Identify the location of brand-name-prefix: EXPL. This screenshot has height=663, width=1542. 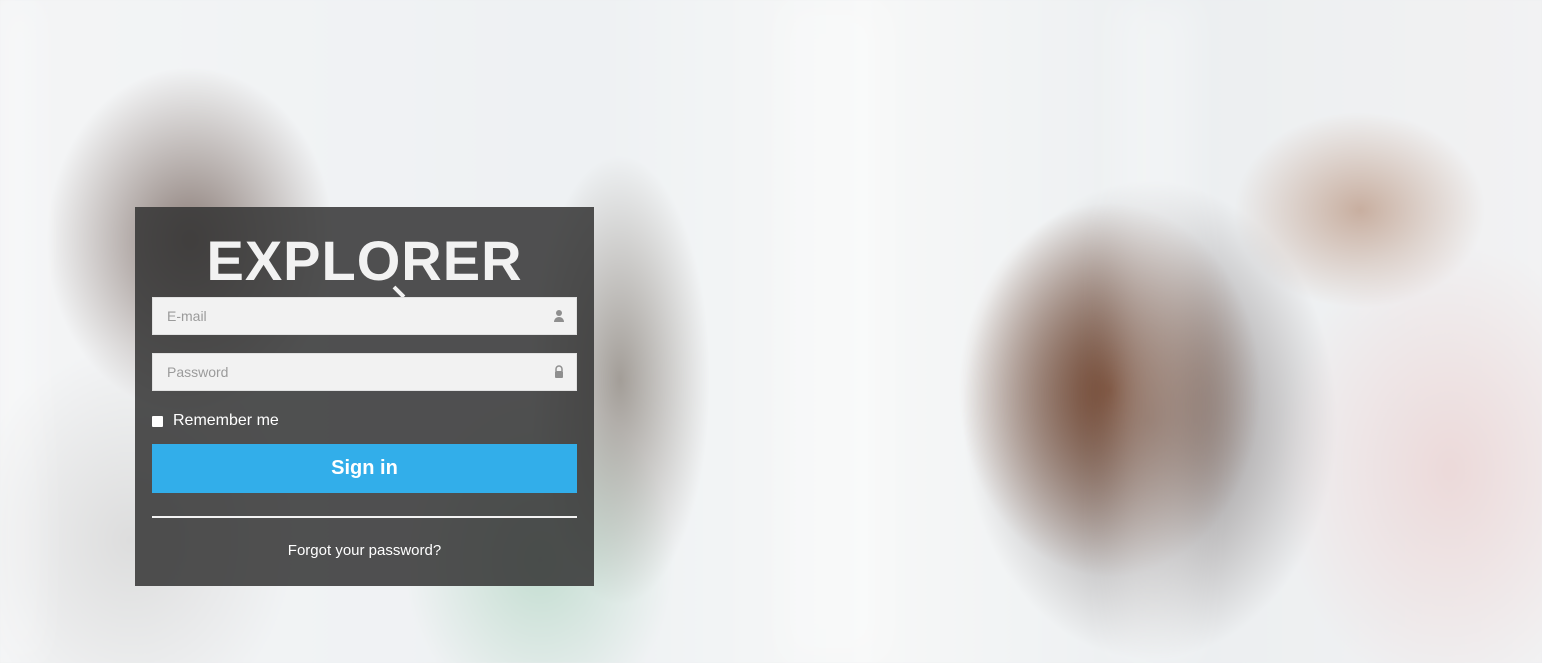
(281, 260).